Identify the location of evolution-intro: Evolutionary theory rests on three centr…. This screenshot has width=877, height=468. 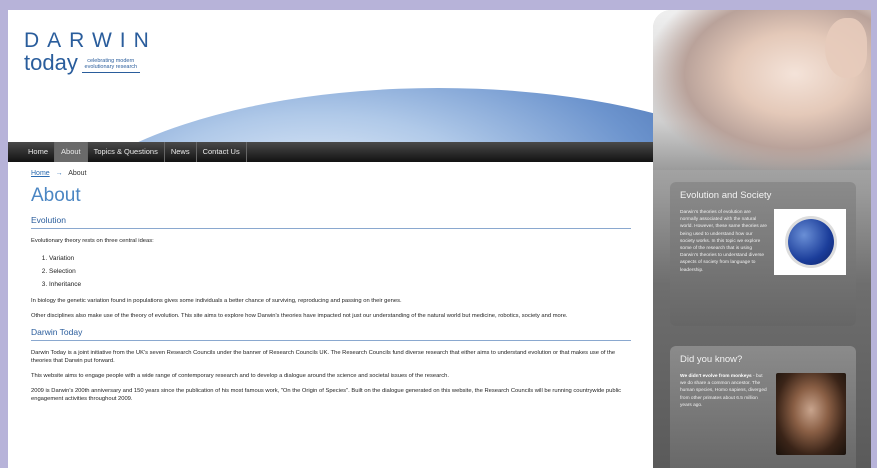
(92, 241).